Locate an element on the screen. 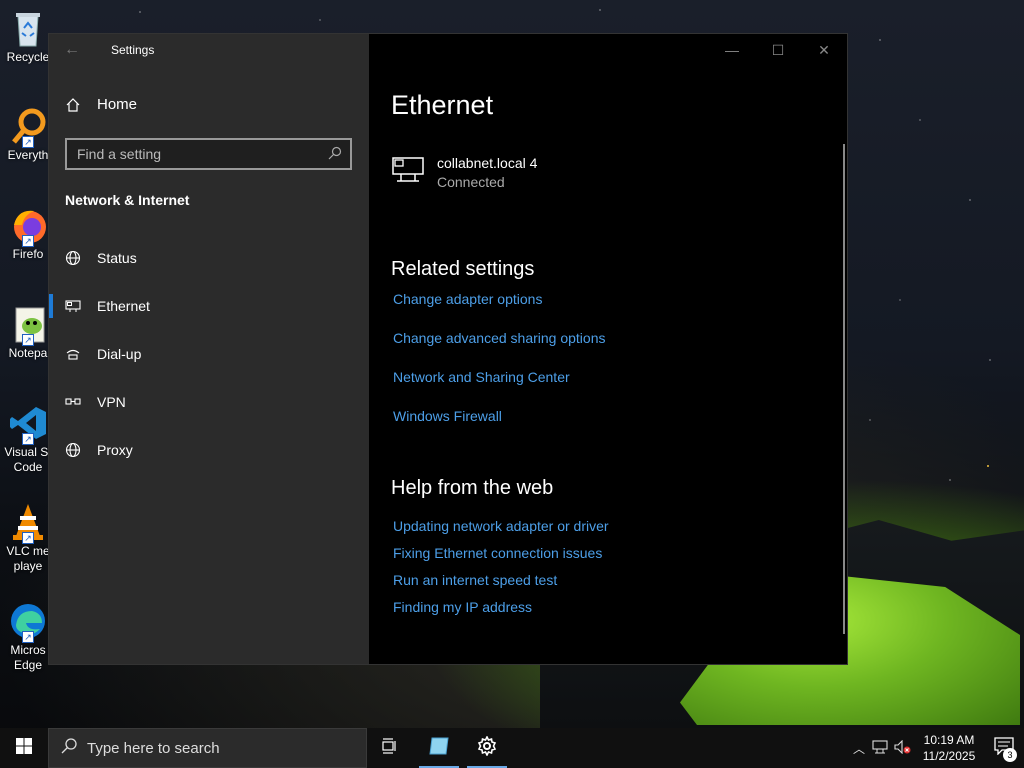 The height and width of the screenshot is (768, 1024). sidebar-item-proxy: Proxy is located at coordinates (209, 450).